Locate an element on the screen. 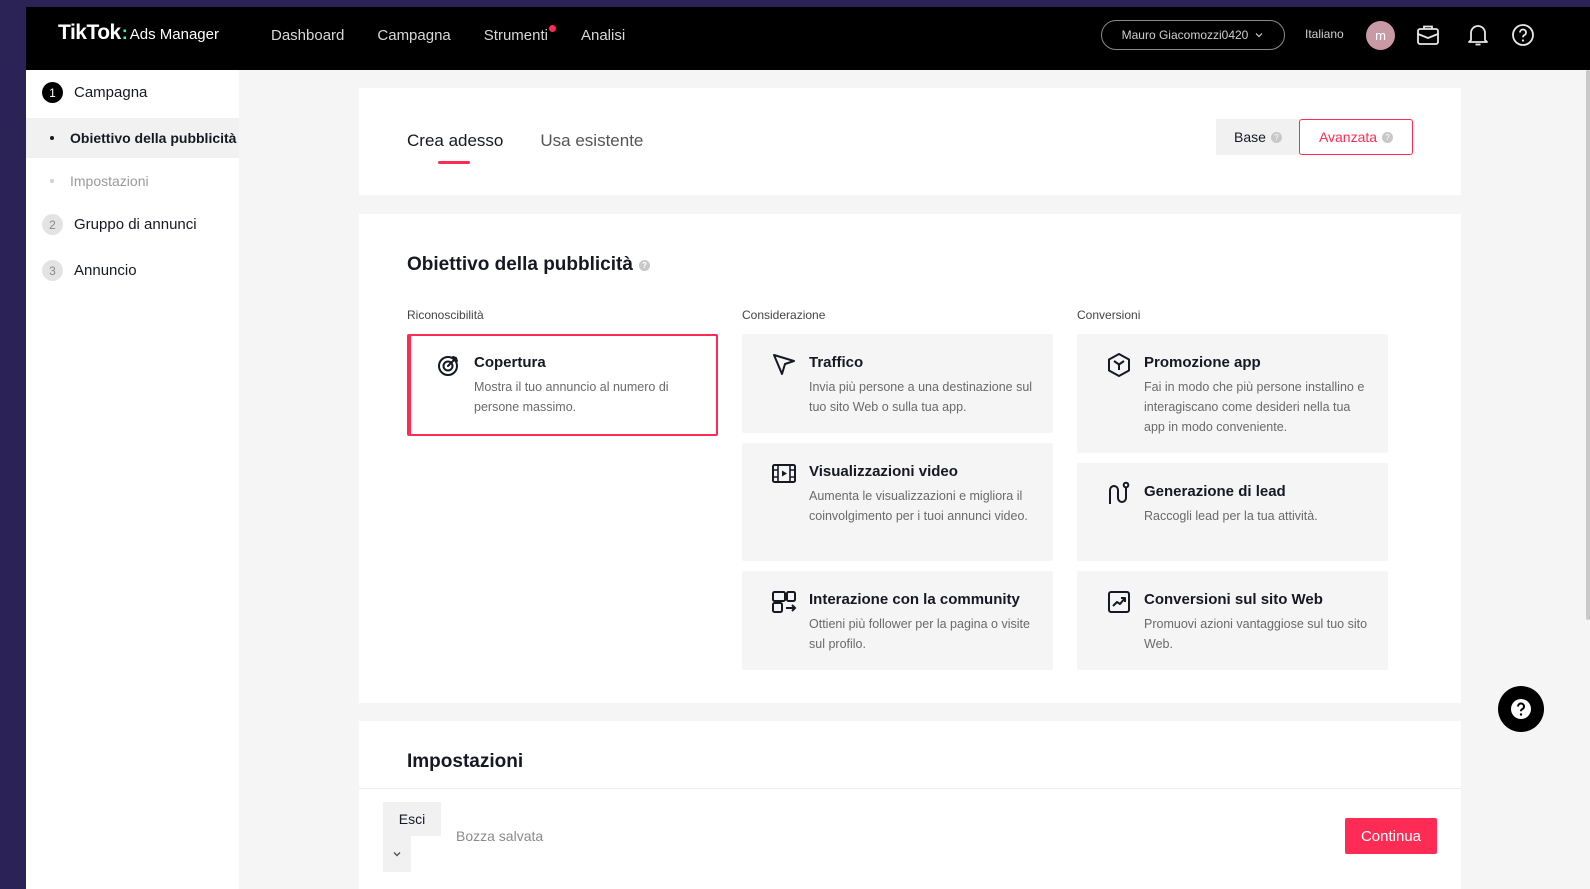  settings-title-text: Impostazioni is located at coordinates (465, 761).